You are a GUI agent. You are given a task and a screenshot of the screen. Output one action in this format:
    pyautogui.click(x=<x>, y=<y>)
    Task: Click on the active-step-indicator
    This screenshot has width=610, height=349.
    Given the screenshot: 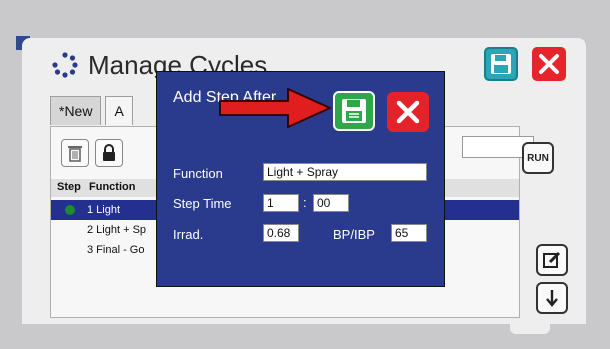 What is the action you would take?
    pyautogui.click(x=70, y=210)
    